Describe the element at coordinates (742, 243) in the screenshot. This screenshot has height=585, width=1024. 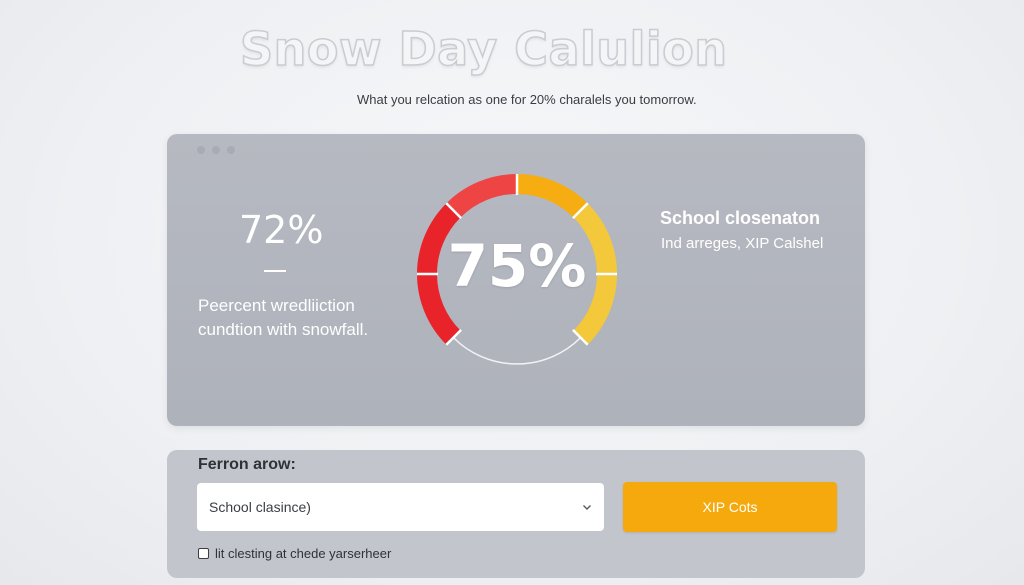
I see `closure-subtitle: Ind arreges, XIP Calshel` at that location.